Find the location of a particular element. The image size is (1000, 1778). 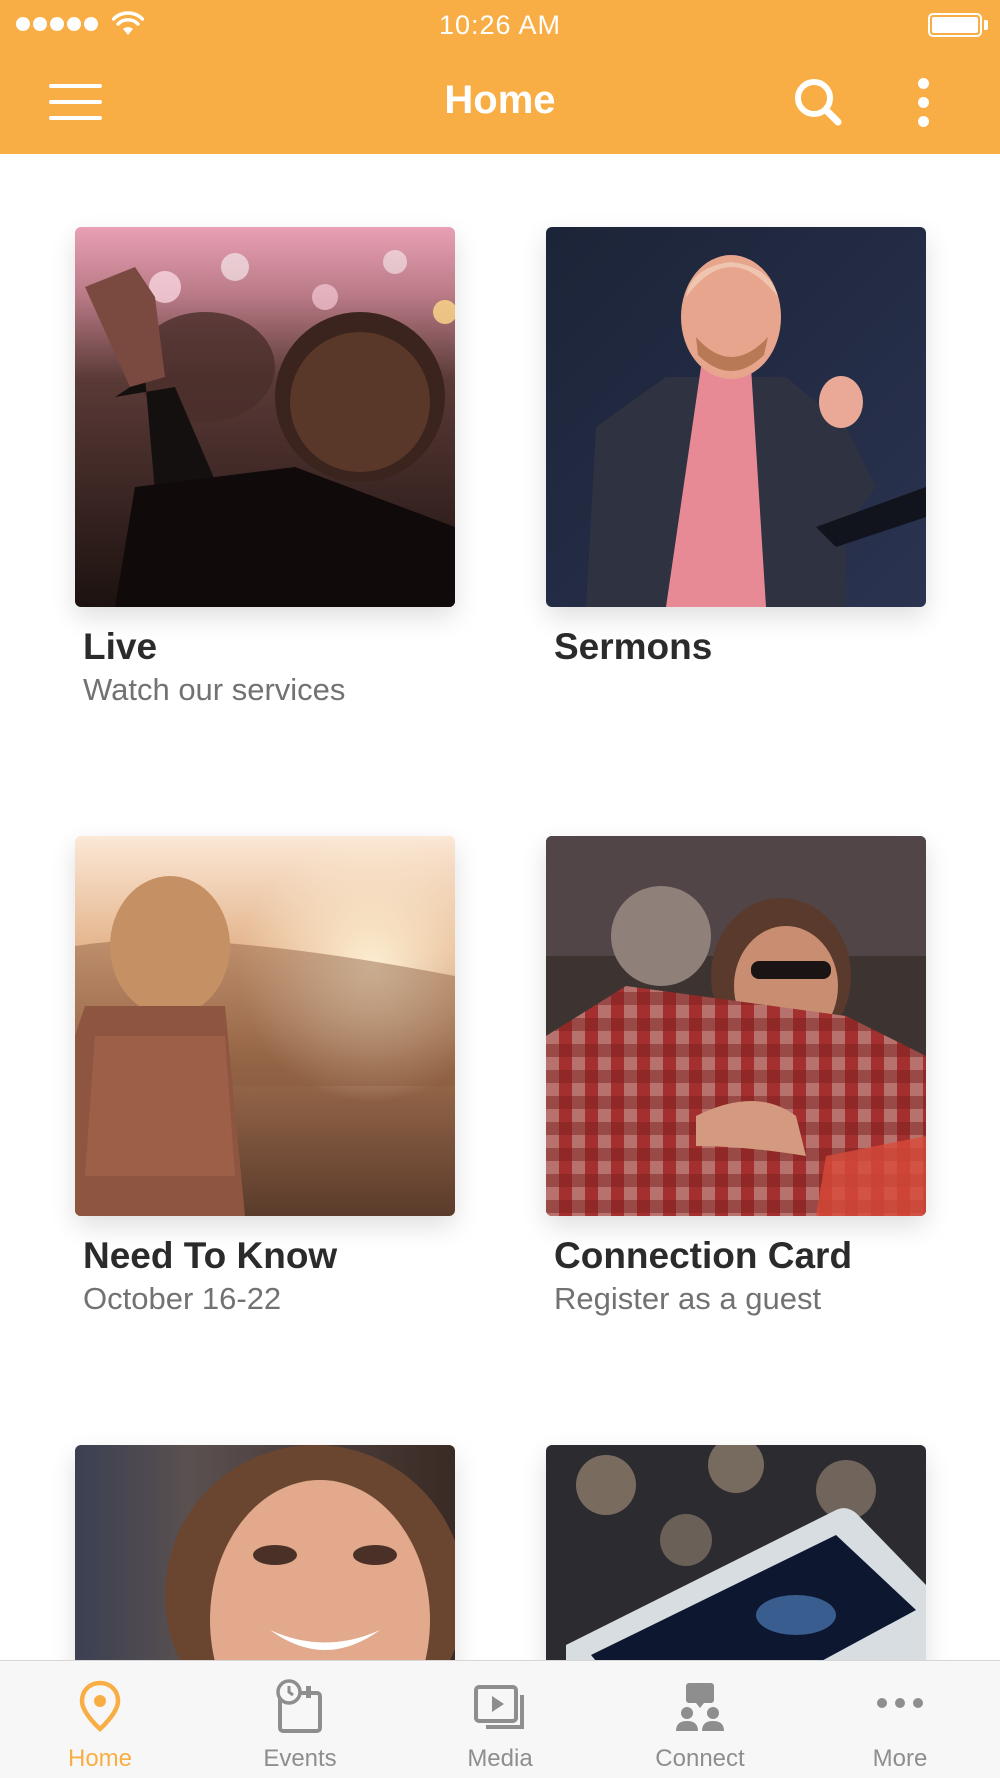

tab-label: Events is located at coordinates (300, 1758).